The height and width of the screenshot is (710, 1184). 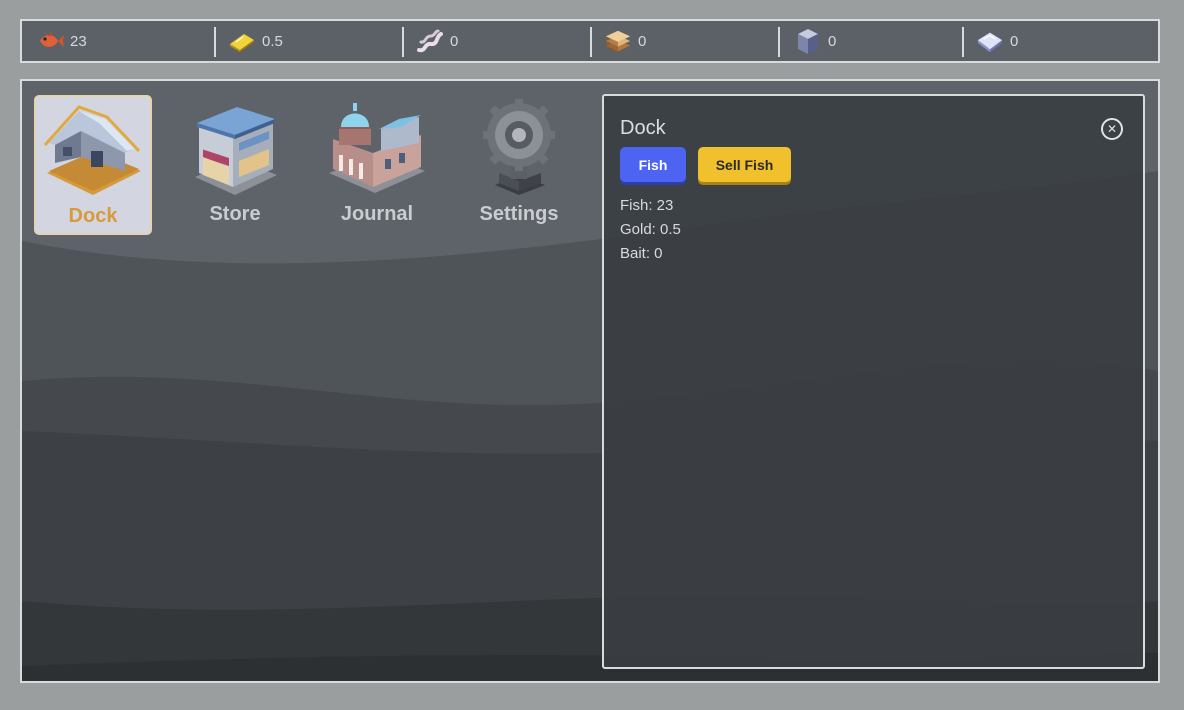 What do you see at coordinates (519, 147) in the screenshot?
I see `gear-tower-icon` at bounding box center [519, 147].